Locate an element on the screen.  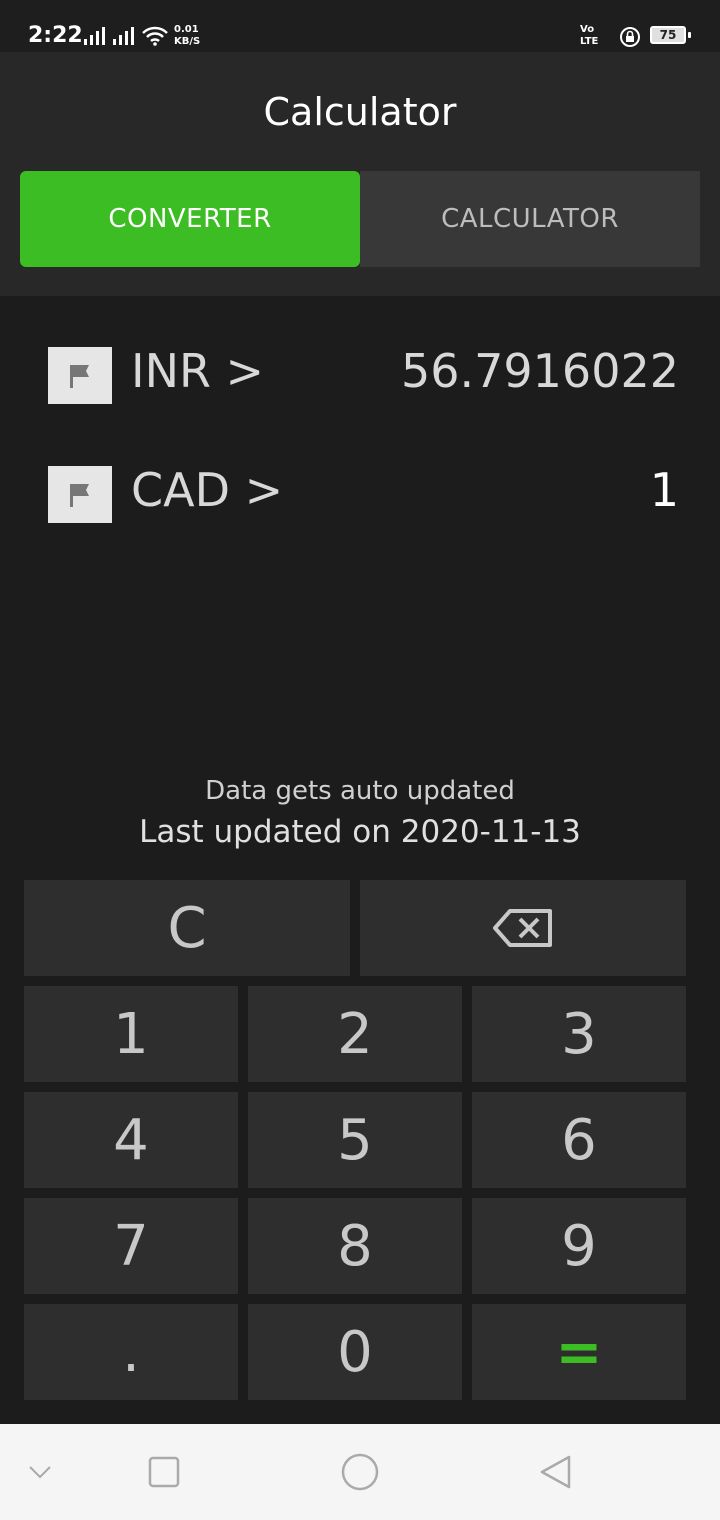
recent-apps-icon is located at coordinates (164, 1472).